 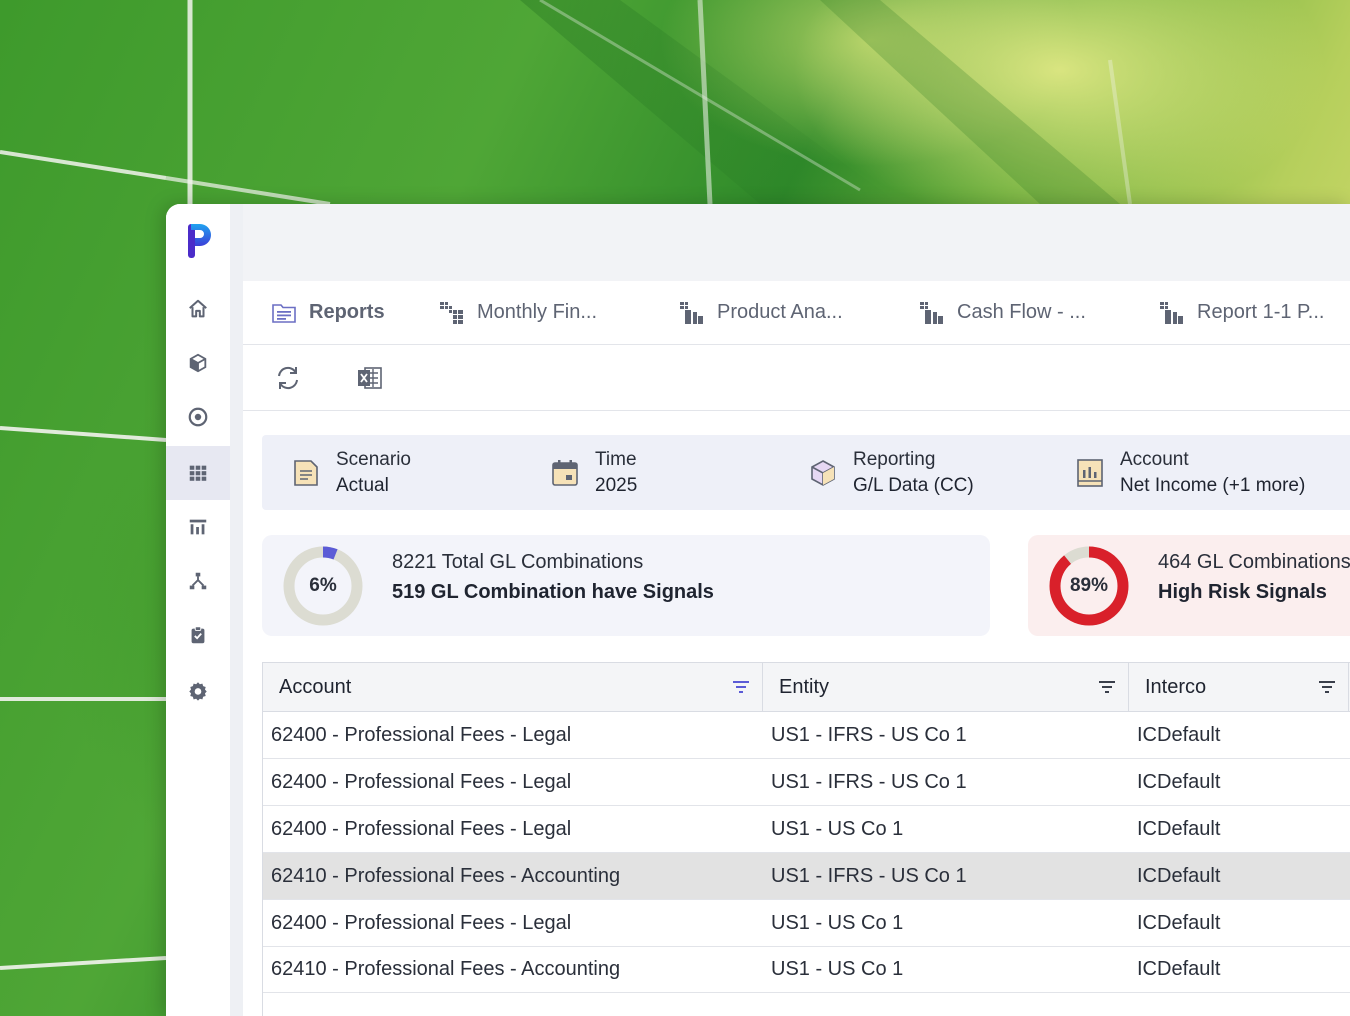 What do you see at coordinates (1189, 472) in the screenshot?
I see `filter-account: Account Net Income (+1 more)` at bounding box center [1189, 472].